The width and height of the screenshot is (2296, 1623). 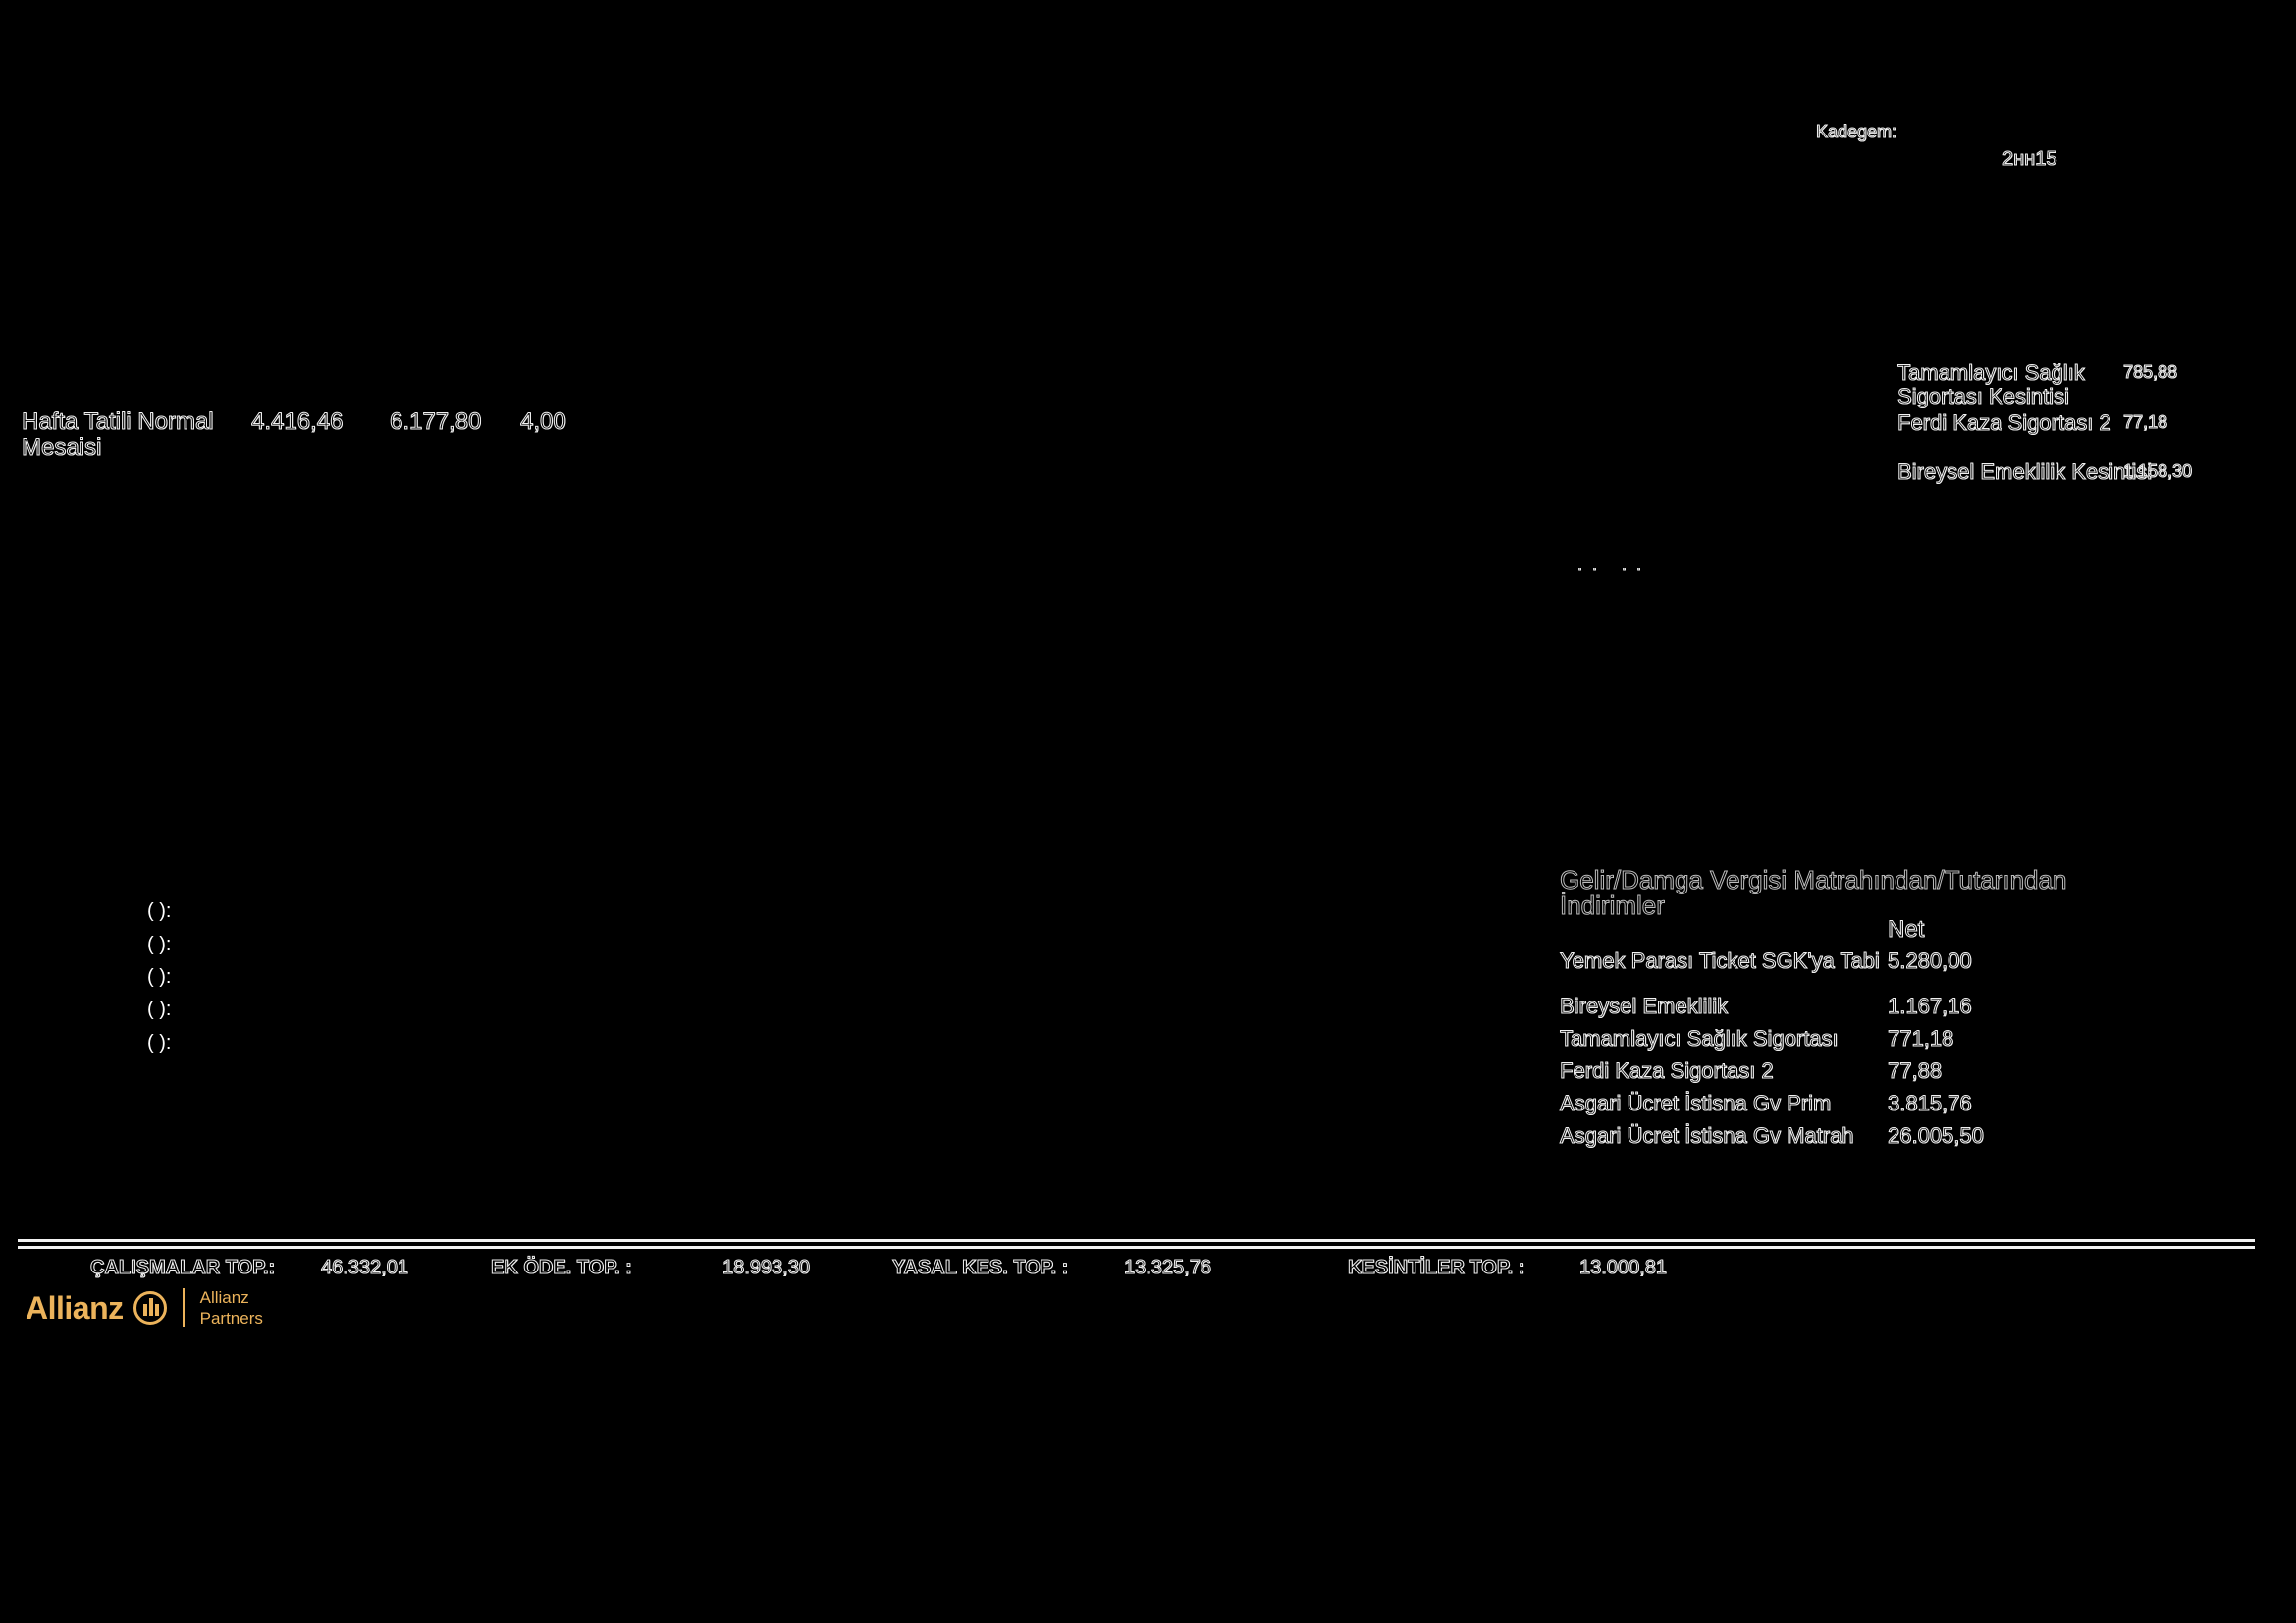 I want to click on deduction-label-line2: Sigortası Kesintisi, so click(x=1983, y=396).